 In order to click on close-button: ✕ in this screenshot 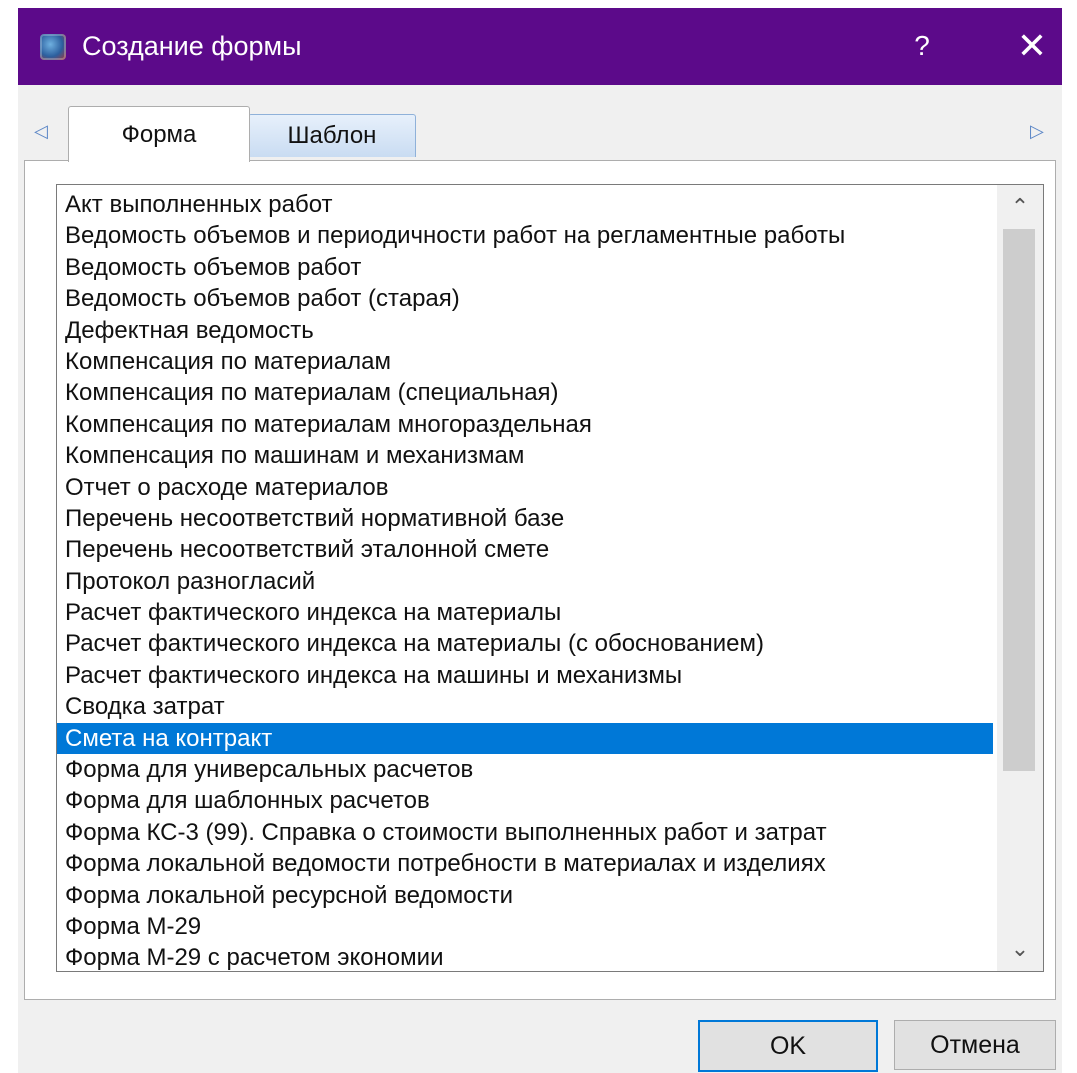, I will do `click(1032, 46)`.